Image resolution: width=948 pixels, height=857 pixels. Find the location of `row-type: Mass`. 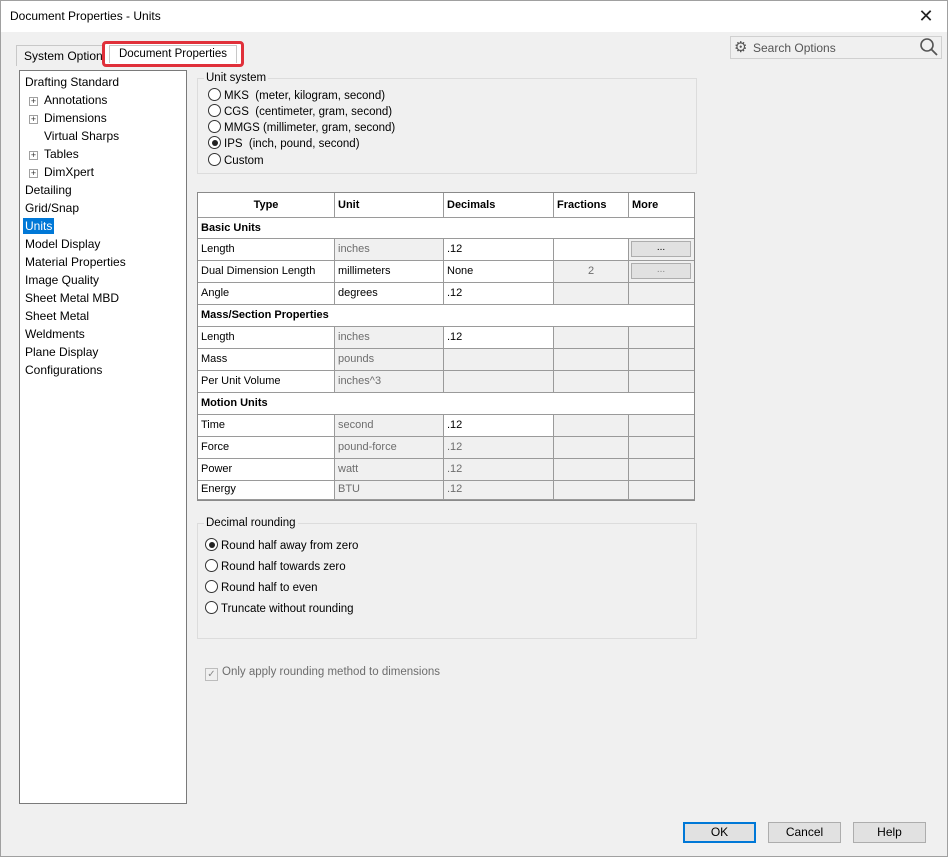

row-type: Mass is located at coordinates (266, 360).